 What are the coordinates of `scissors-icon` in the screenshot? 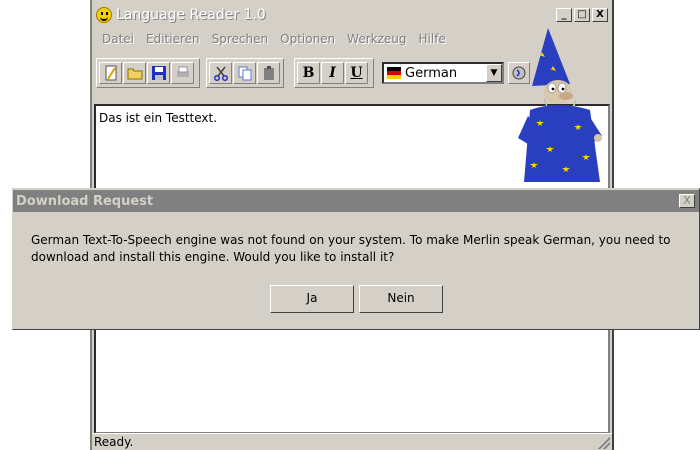 It's located at (220, 73).